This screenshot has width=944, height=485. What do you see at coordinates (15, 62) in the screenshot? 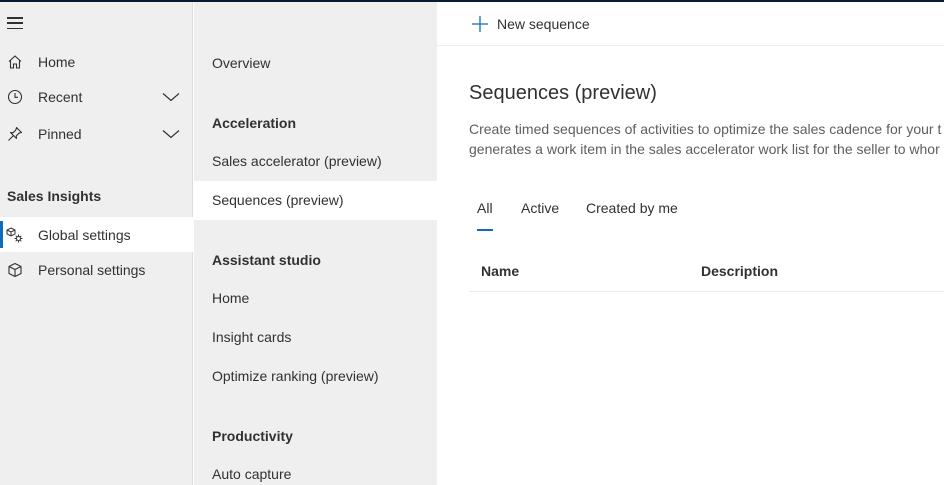
I see `home-icon` at bounding box center [15, 62].